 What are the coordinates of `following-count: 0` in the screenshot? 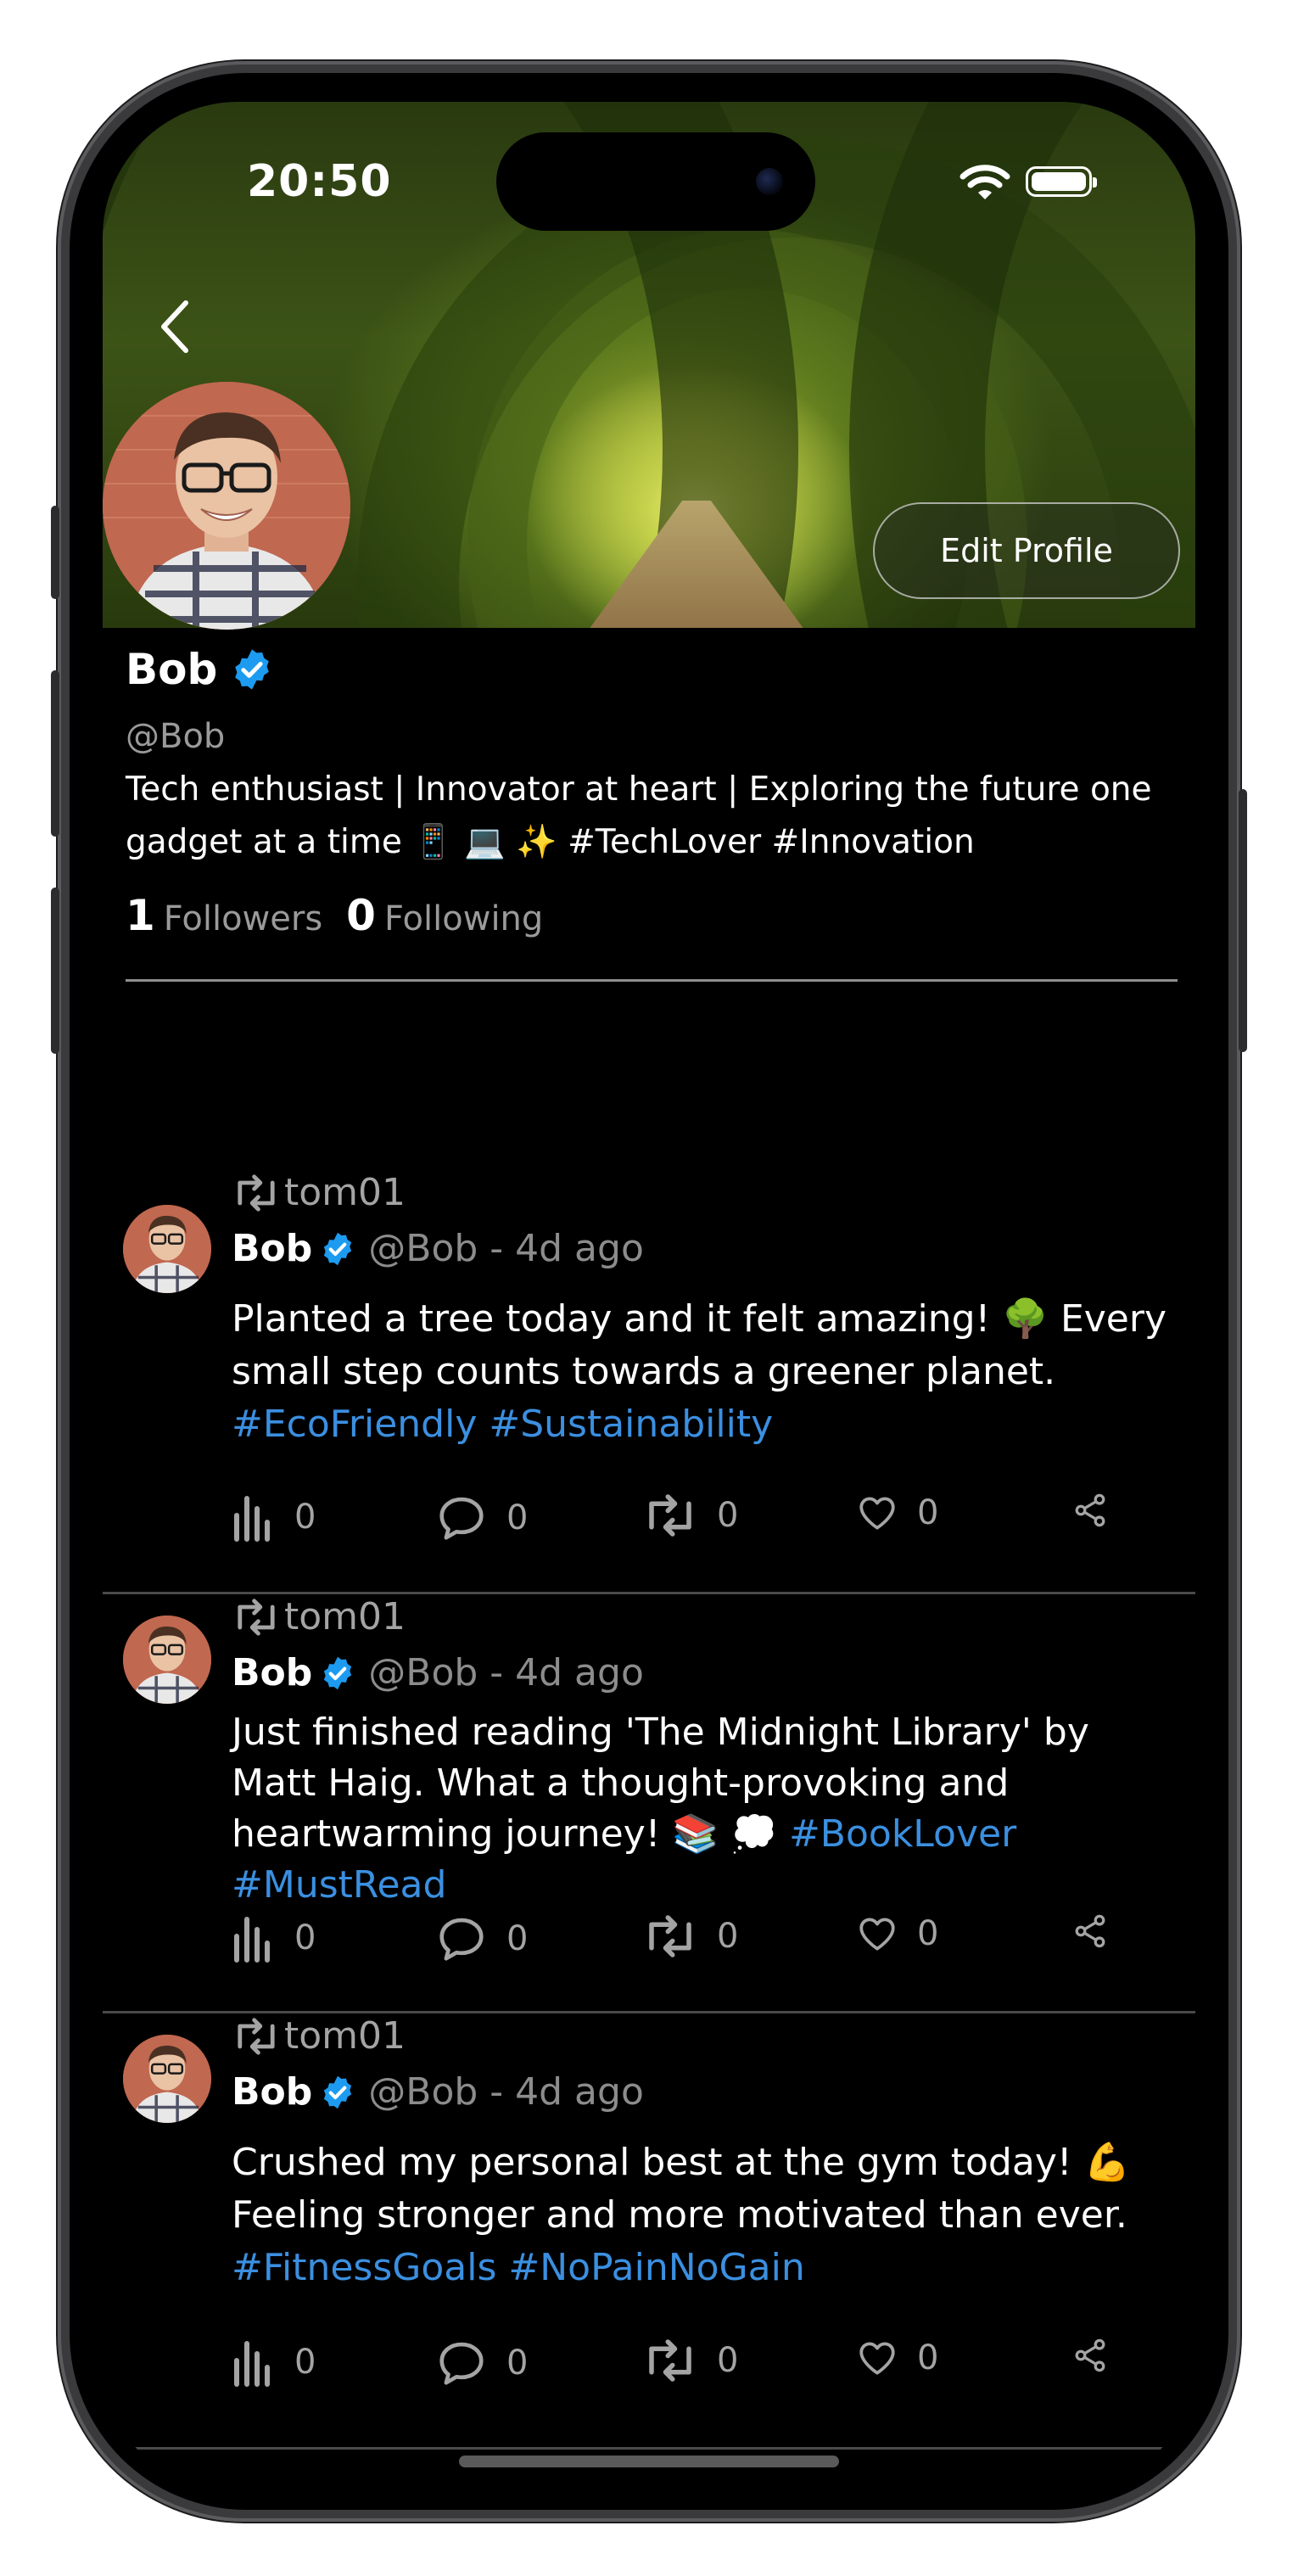 It's located at (361, 915).